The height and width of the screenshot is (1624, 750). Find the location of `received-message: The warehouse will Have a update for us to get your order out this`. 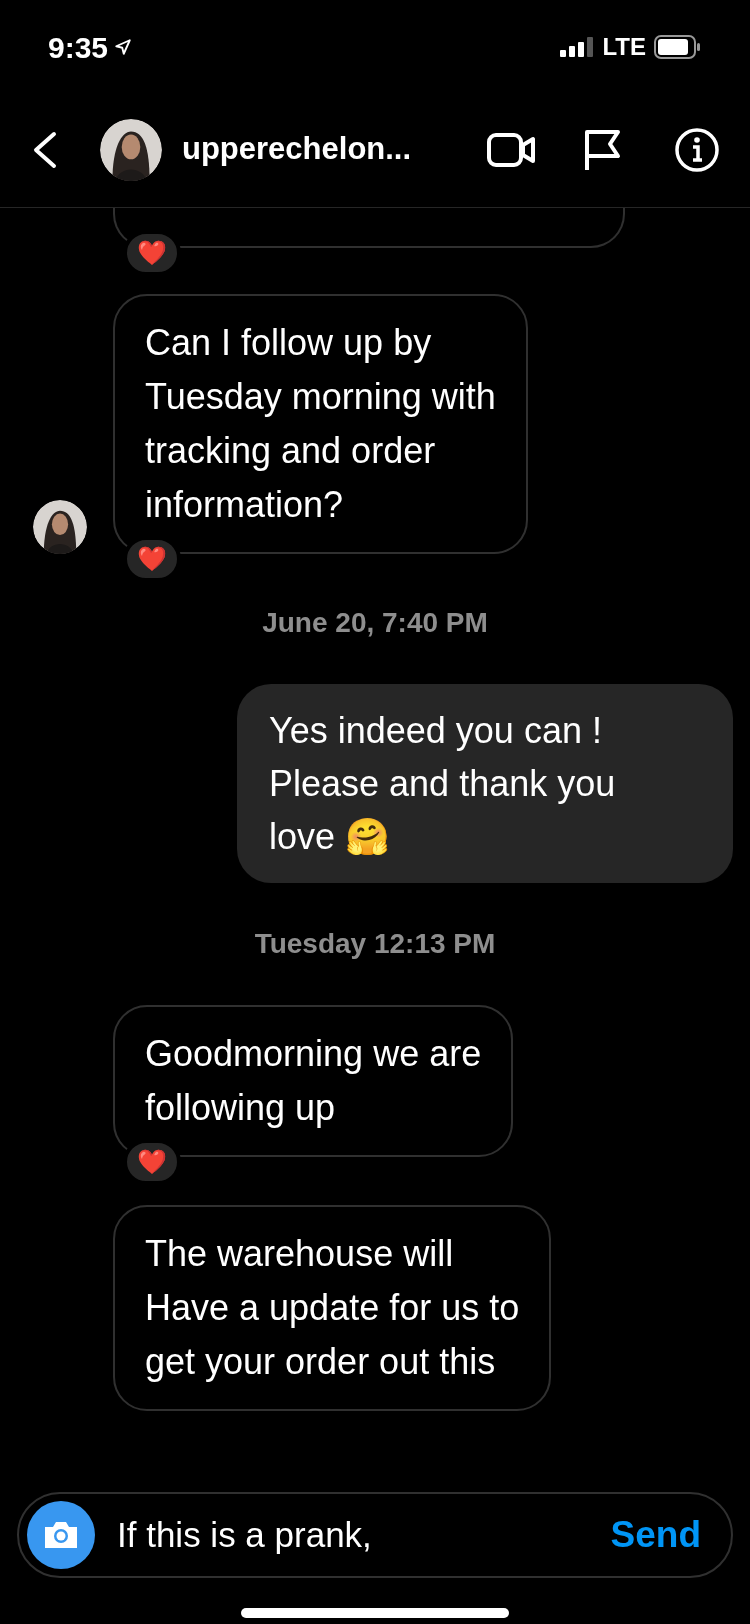

received-message: The warehouse will Have a update for us to get your order out this is located at coordinates (332, 1308).